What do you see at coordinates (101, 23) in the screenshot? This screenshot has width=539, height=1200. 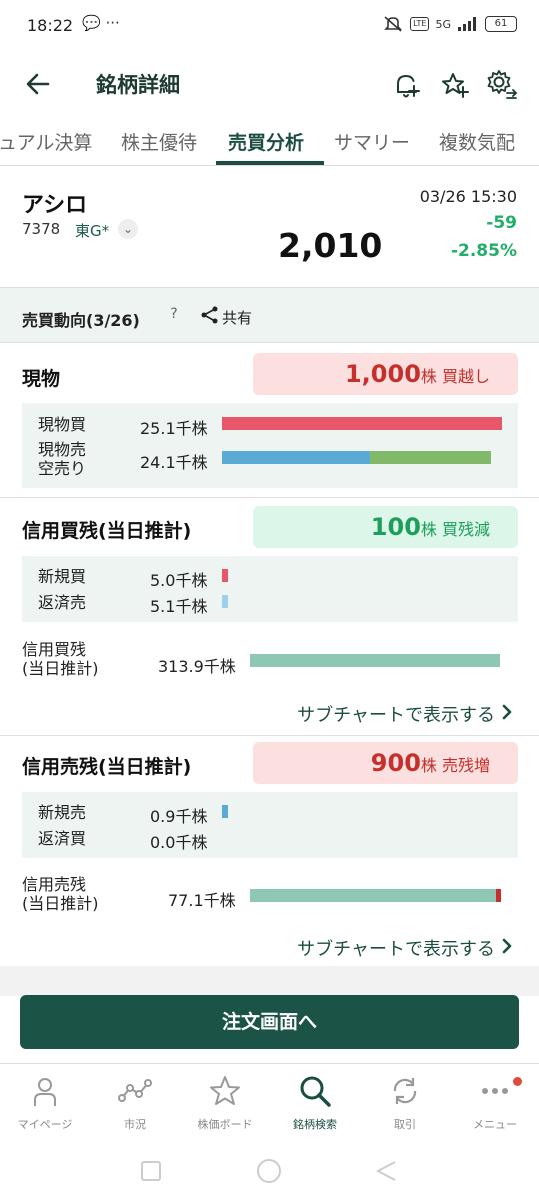 I see `notification-icons: 💬 ···` at bounding box center [101, 23].